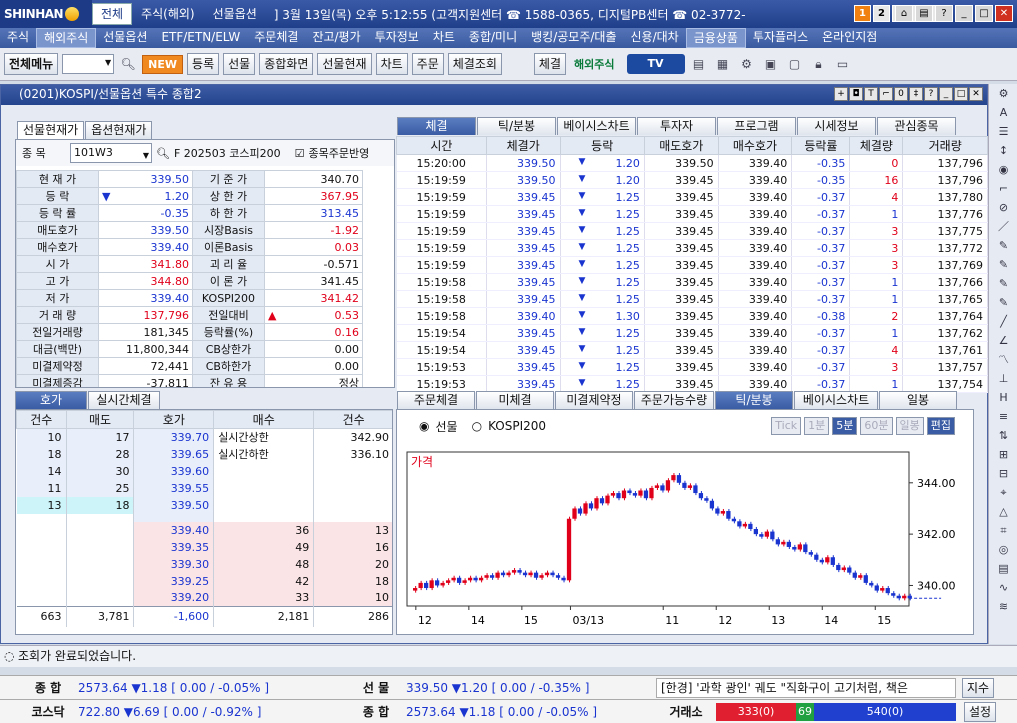 The height and width of the screenshot is (723, 1017). Describe the element at coordinates (596, 126) in the screenshot. I see `tick-tab-2: 베이시스차트` at that location.